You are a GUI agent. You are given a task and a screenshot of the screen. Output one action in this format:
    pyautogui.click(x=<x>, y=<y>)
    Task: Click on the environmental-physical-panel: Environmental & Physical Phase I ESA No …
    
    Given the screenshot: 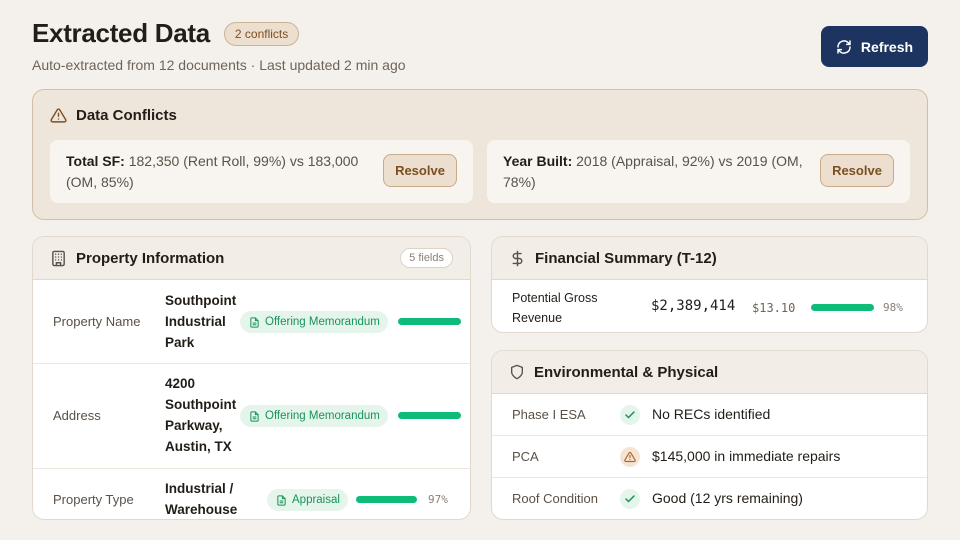 What is the action you would take?
    pyautogui.click(x=709, y=435)
    